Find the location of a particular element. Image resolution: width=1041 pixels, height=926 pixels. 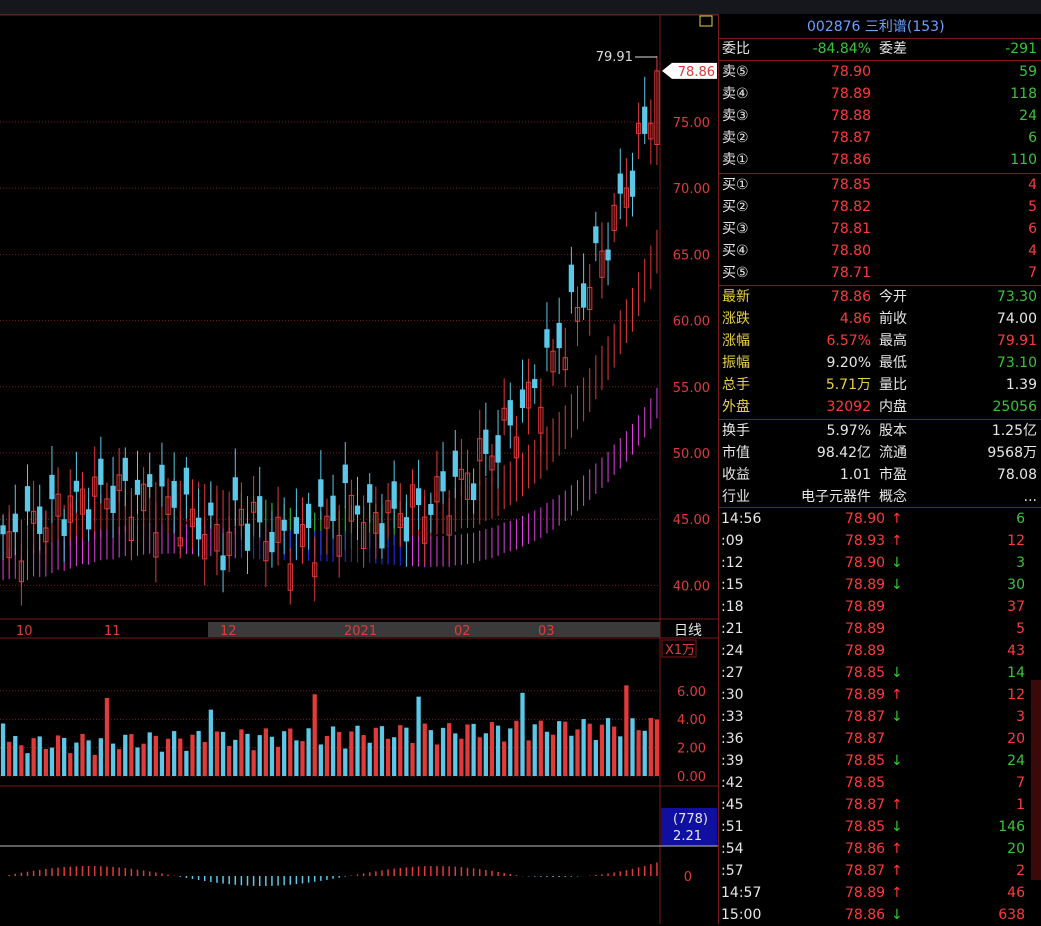

stat-label: 概念 is located at coordinates (893, 497).